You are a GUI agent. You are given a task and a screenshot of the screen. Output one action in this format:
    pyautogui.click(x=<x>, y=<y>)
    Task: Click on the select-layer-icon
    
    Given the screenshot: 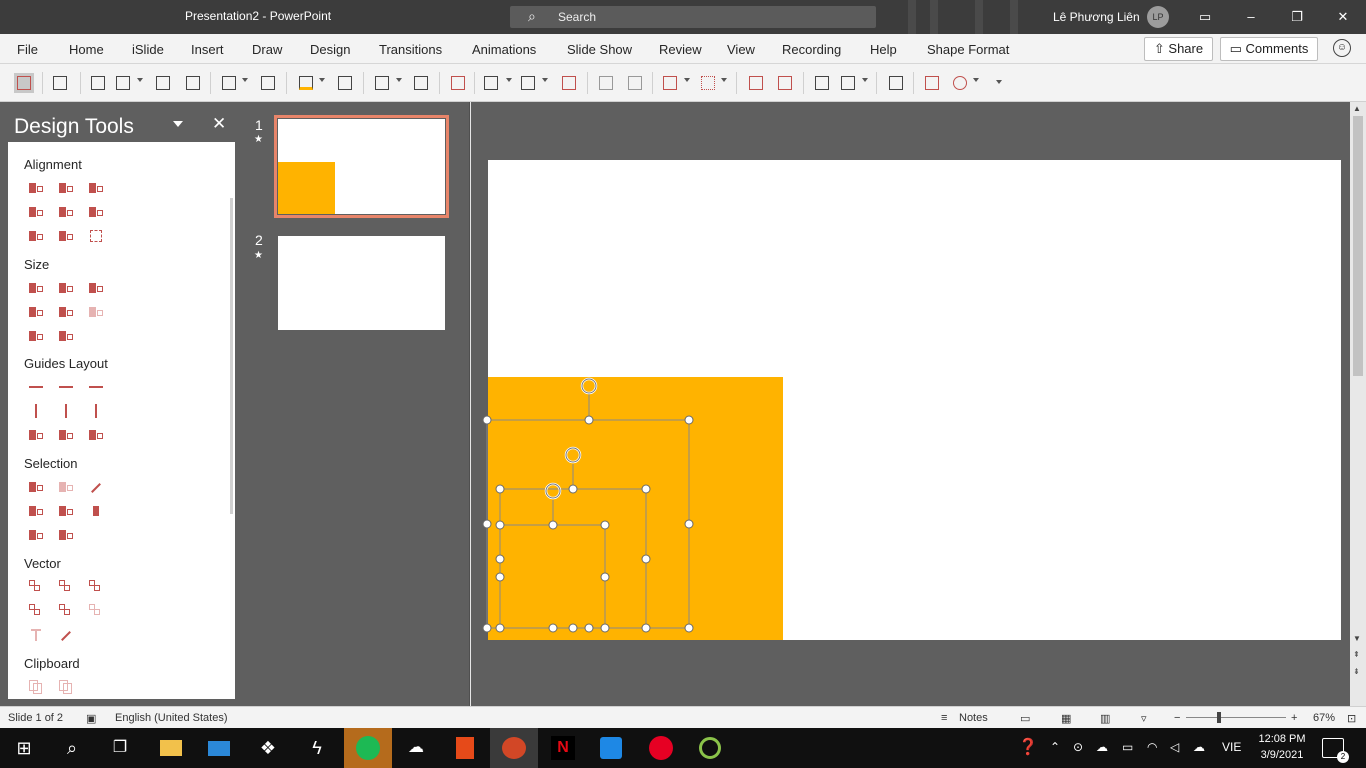 What is the action you would take?
    pyautogui.click(x=66, y=535)
    